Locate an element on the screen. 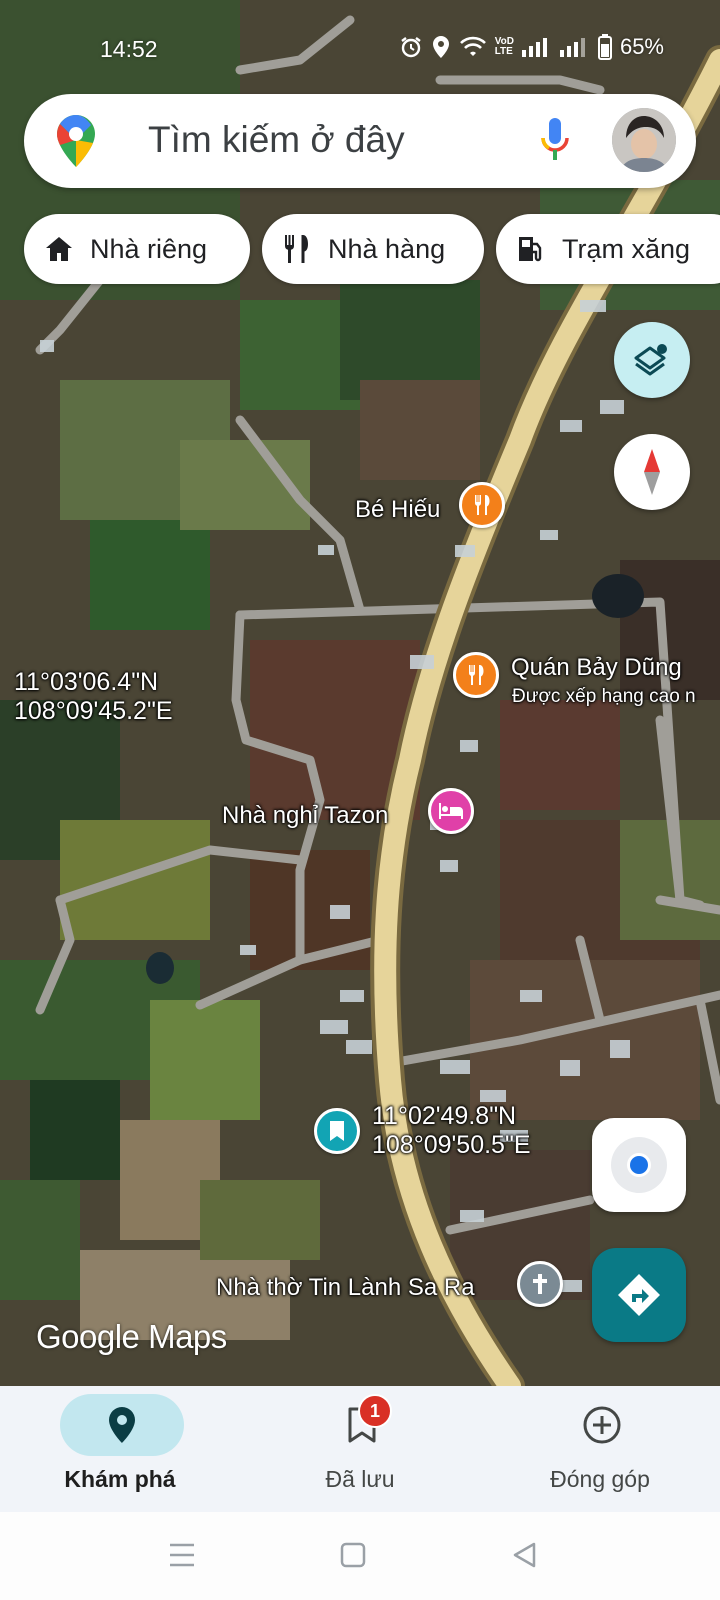  layers-icon is located at coordinates (650, 360).